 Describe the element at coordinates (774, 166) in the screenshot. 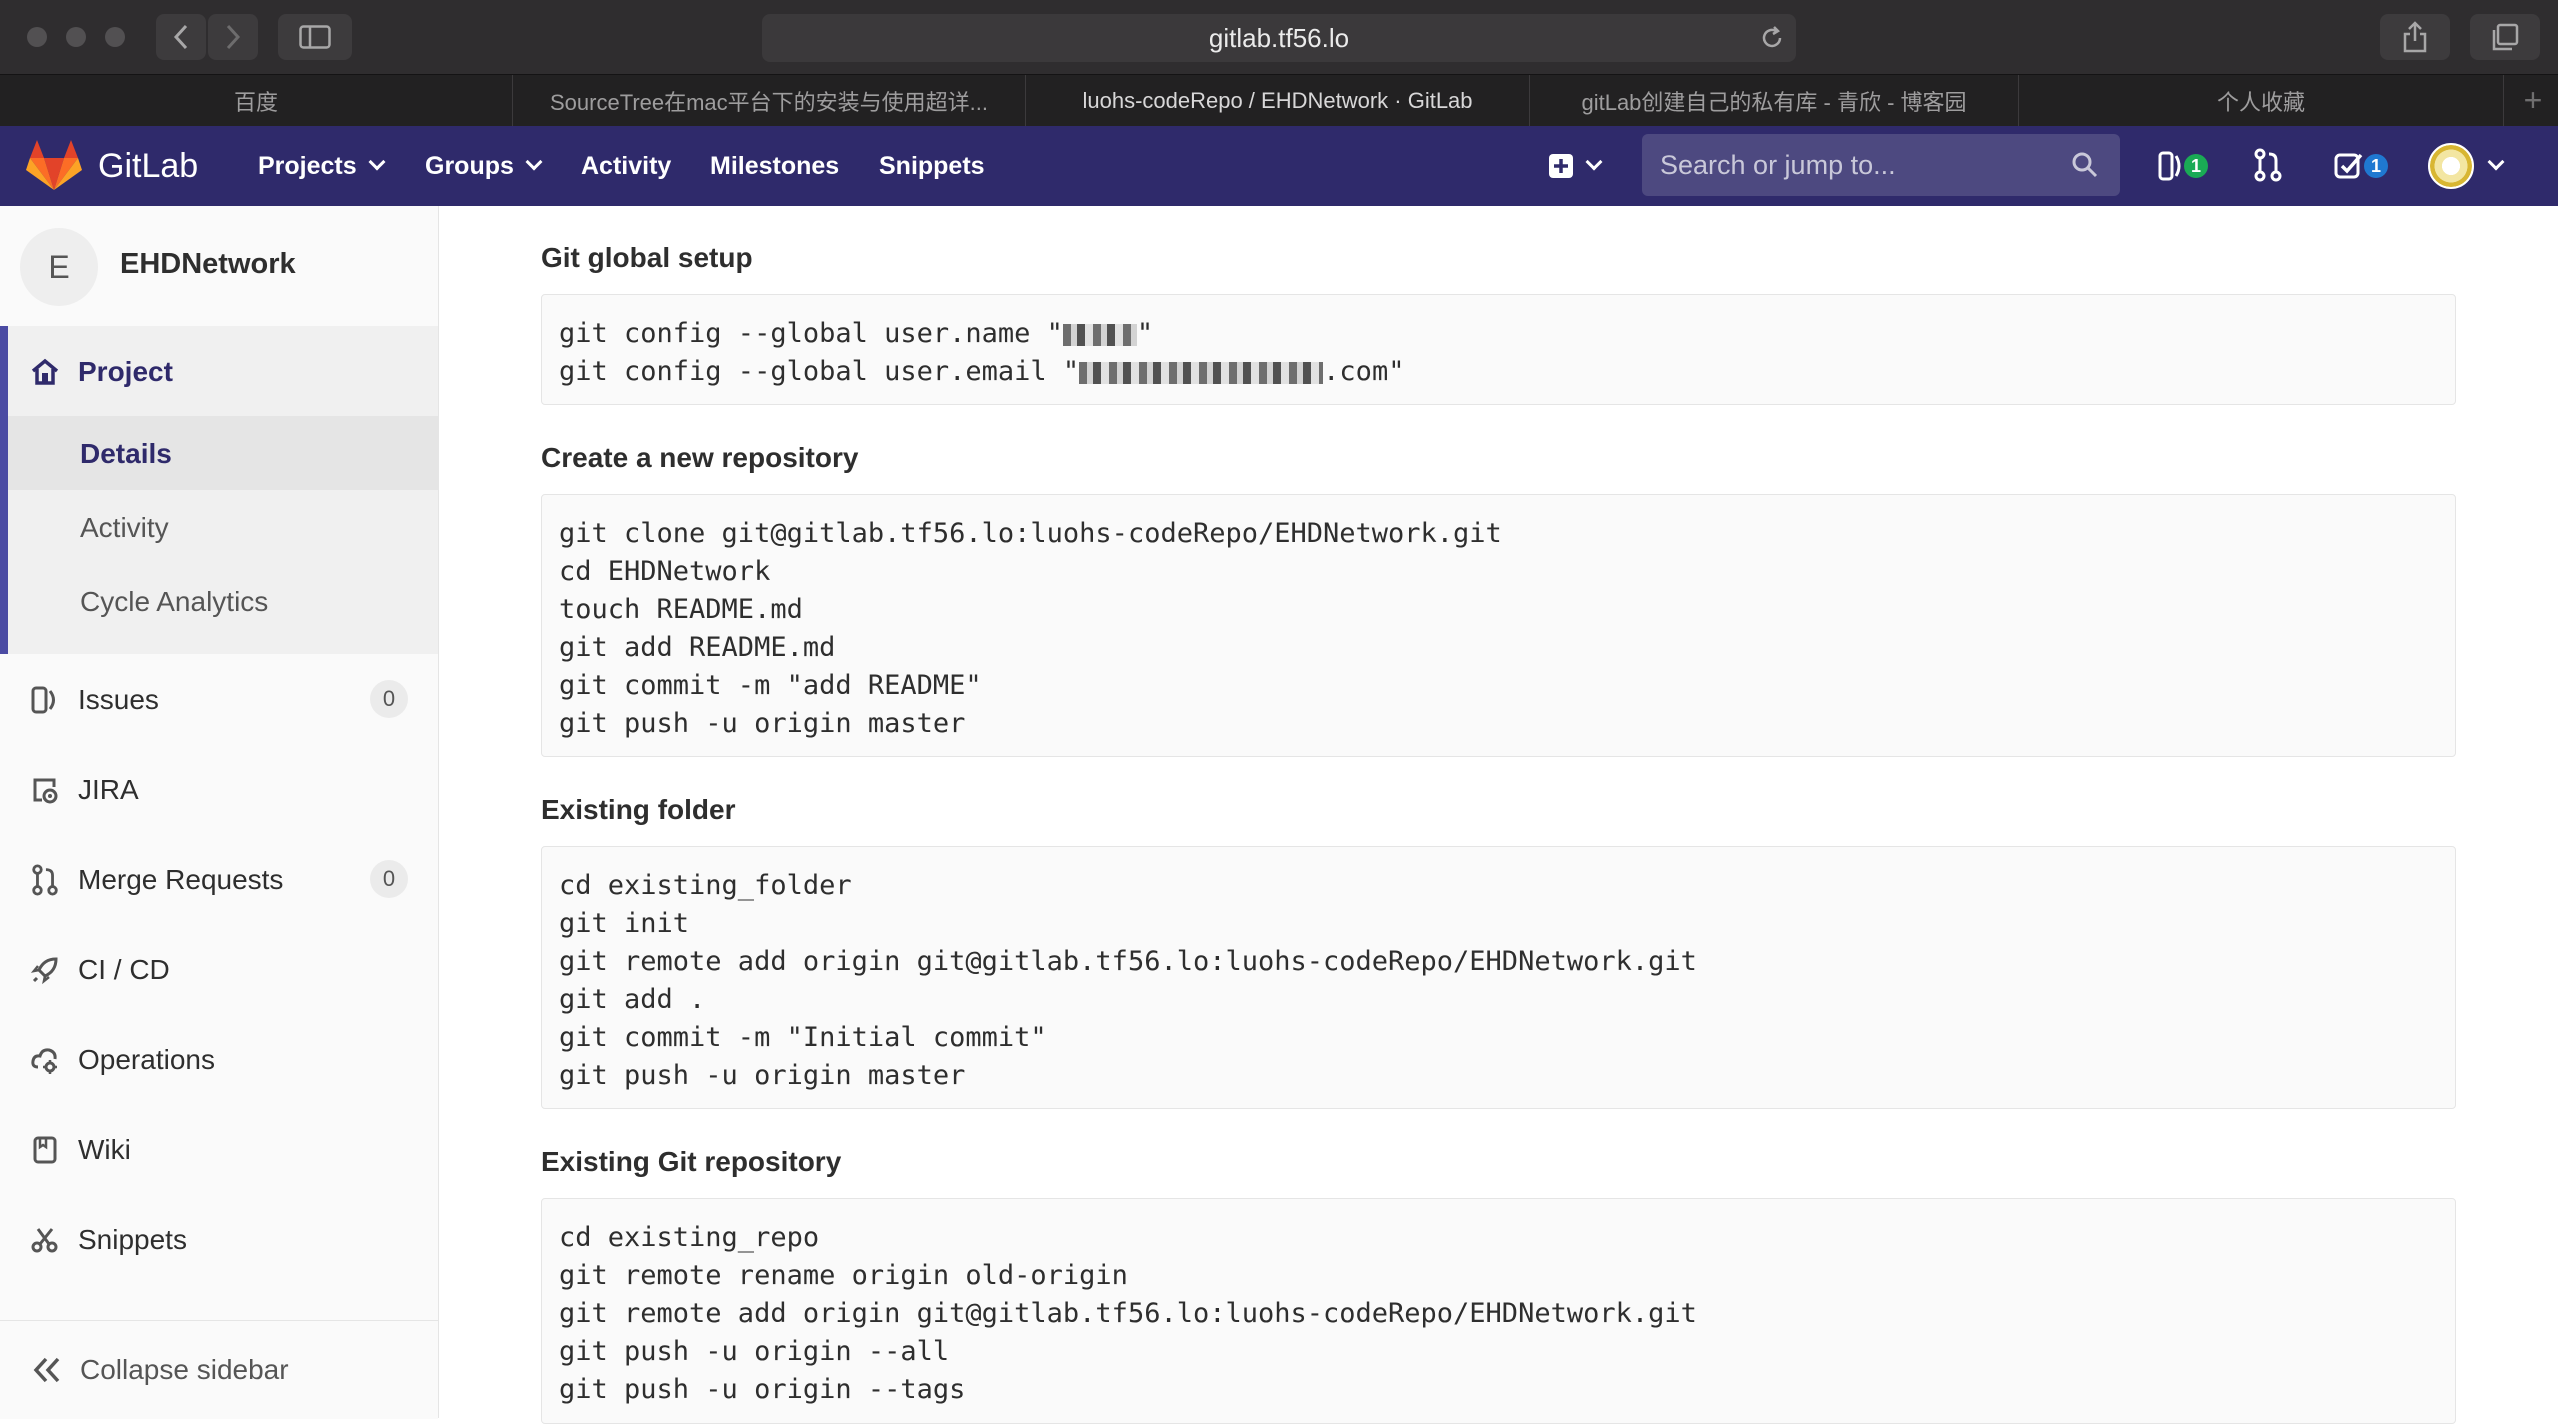

I see `nav-milestones: Milestones` at that location.